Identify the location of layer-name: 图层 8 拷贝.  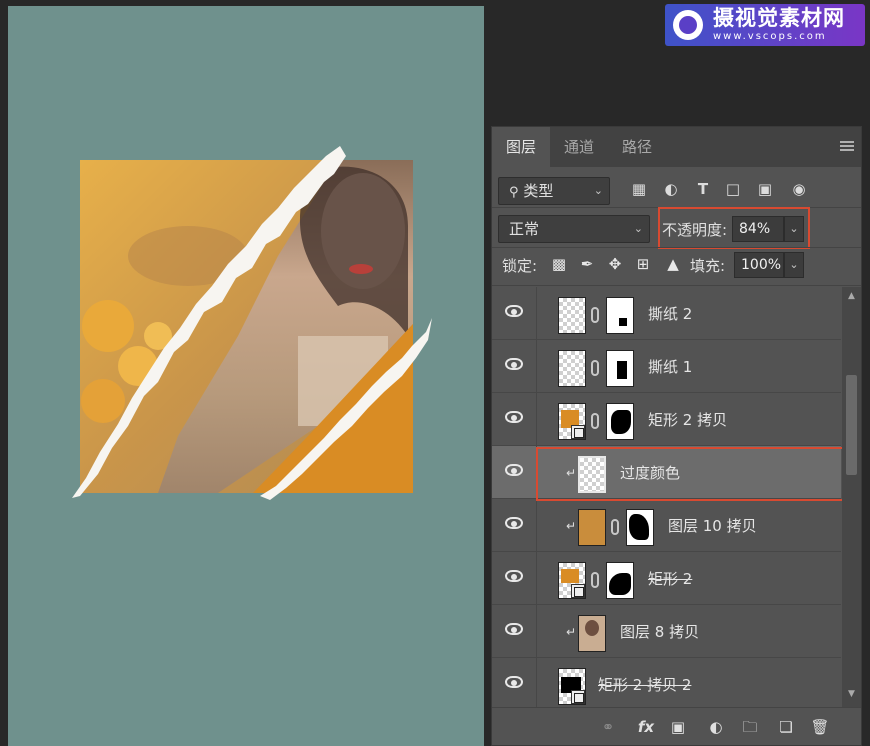
(660, 632).